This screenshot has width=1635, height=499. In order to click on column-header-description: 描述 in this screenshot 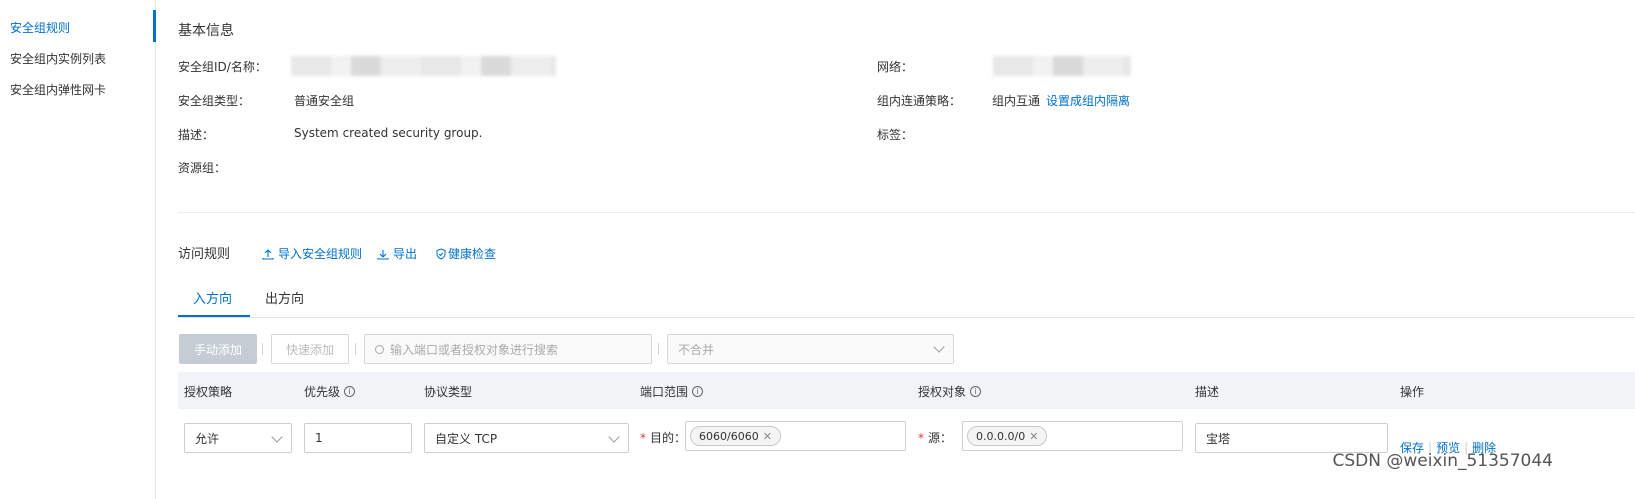, I will do `click(1207, 392)`.